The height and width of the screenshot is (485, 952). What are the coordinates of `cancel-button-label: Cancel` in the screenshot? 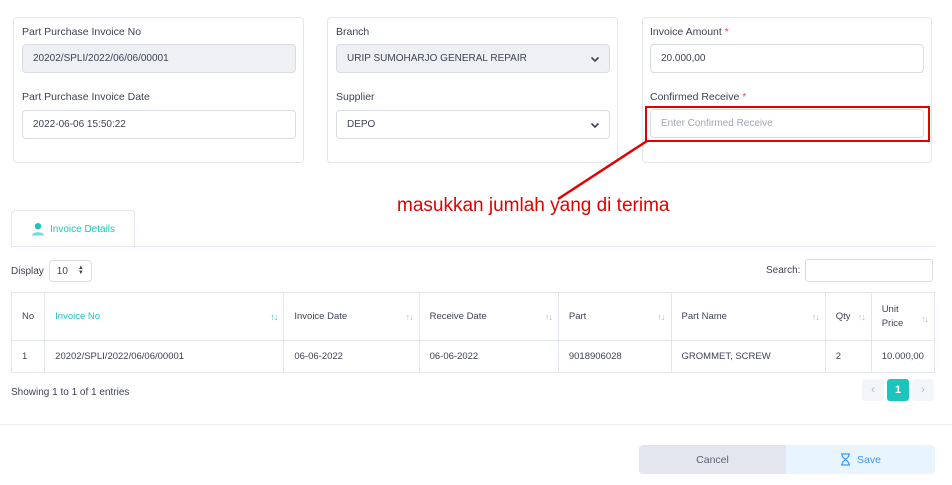 It's located at (712, 459).